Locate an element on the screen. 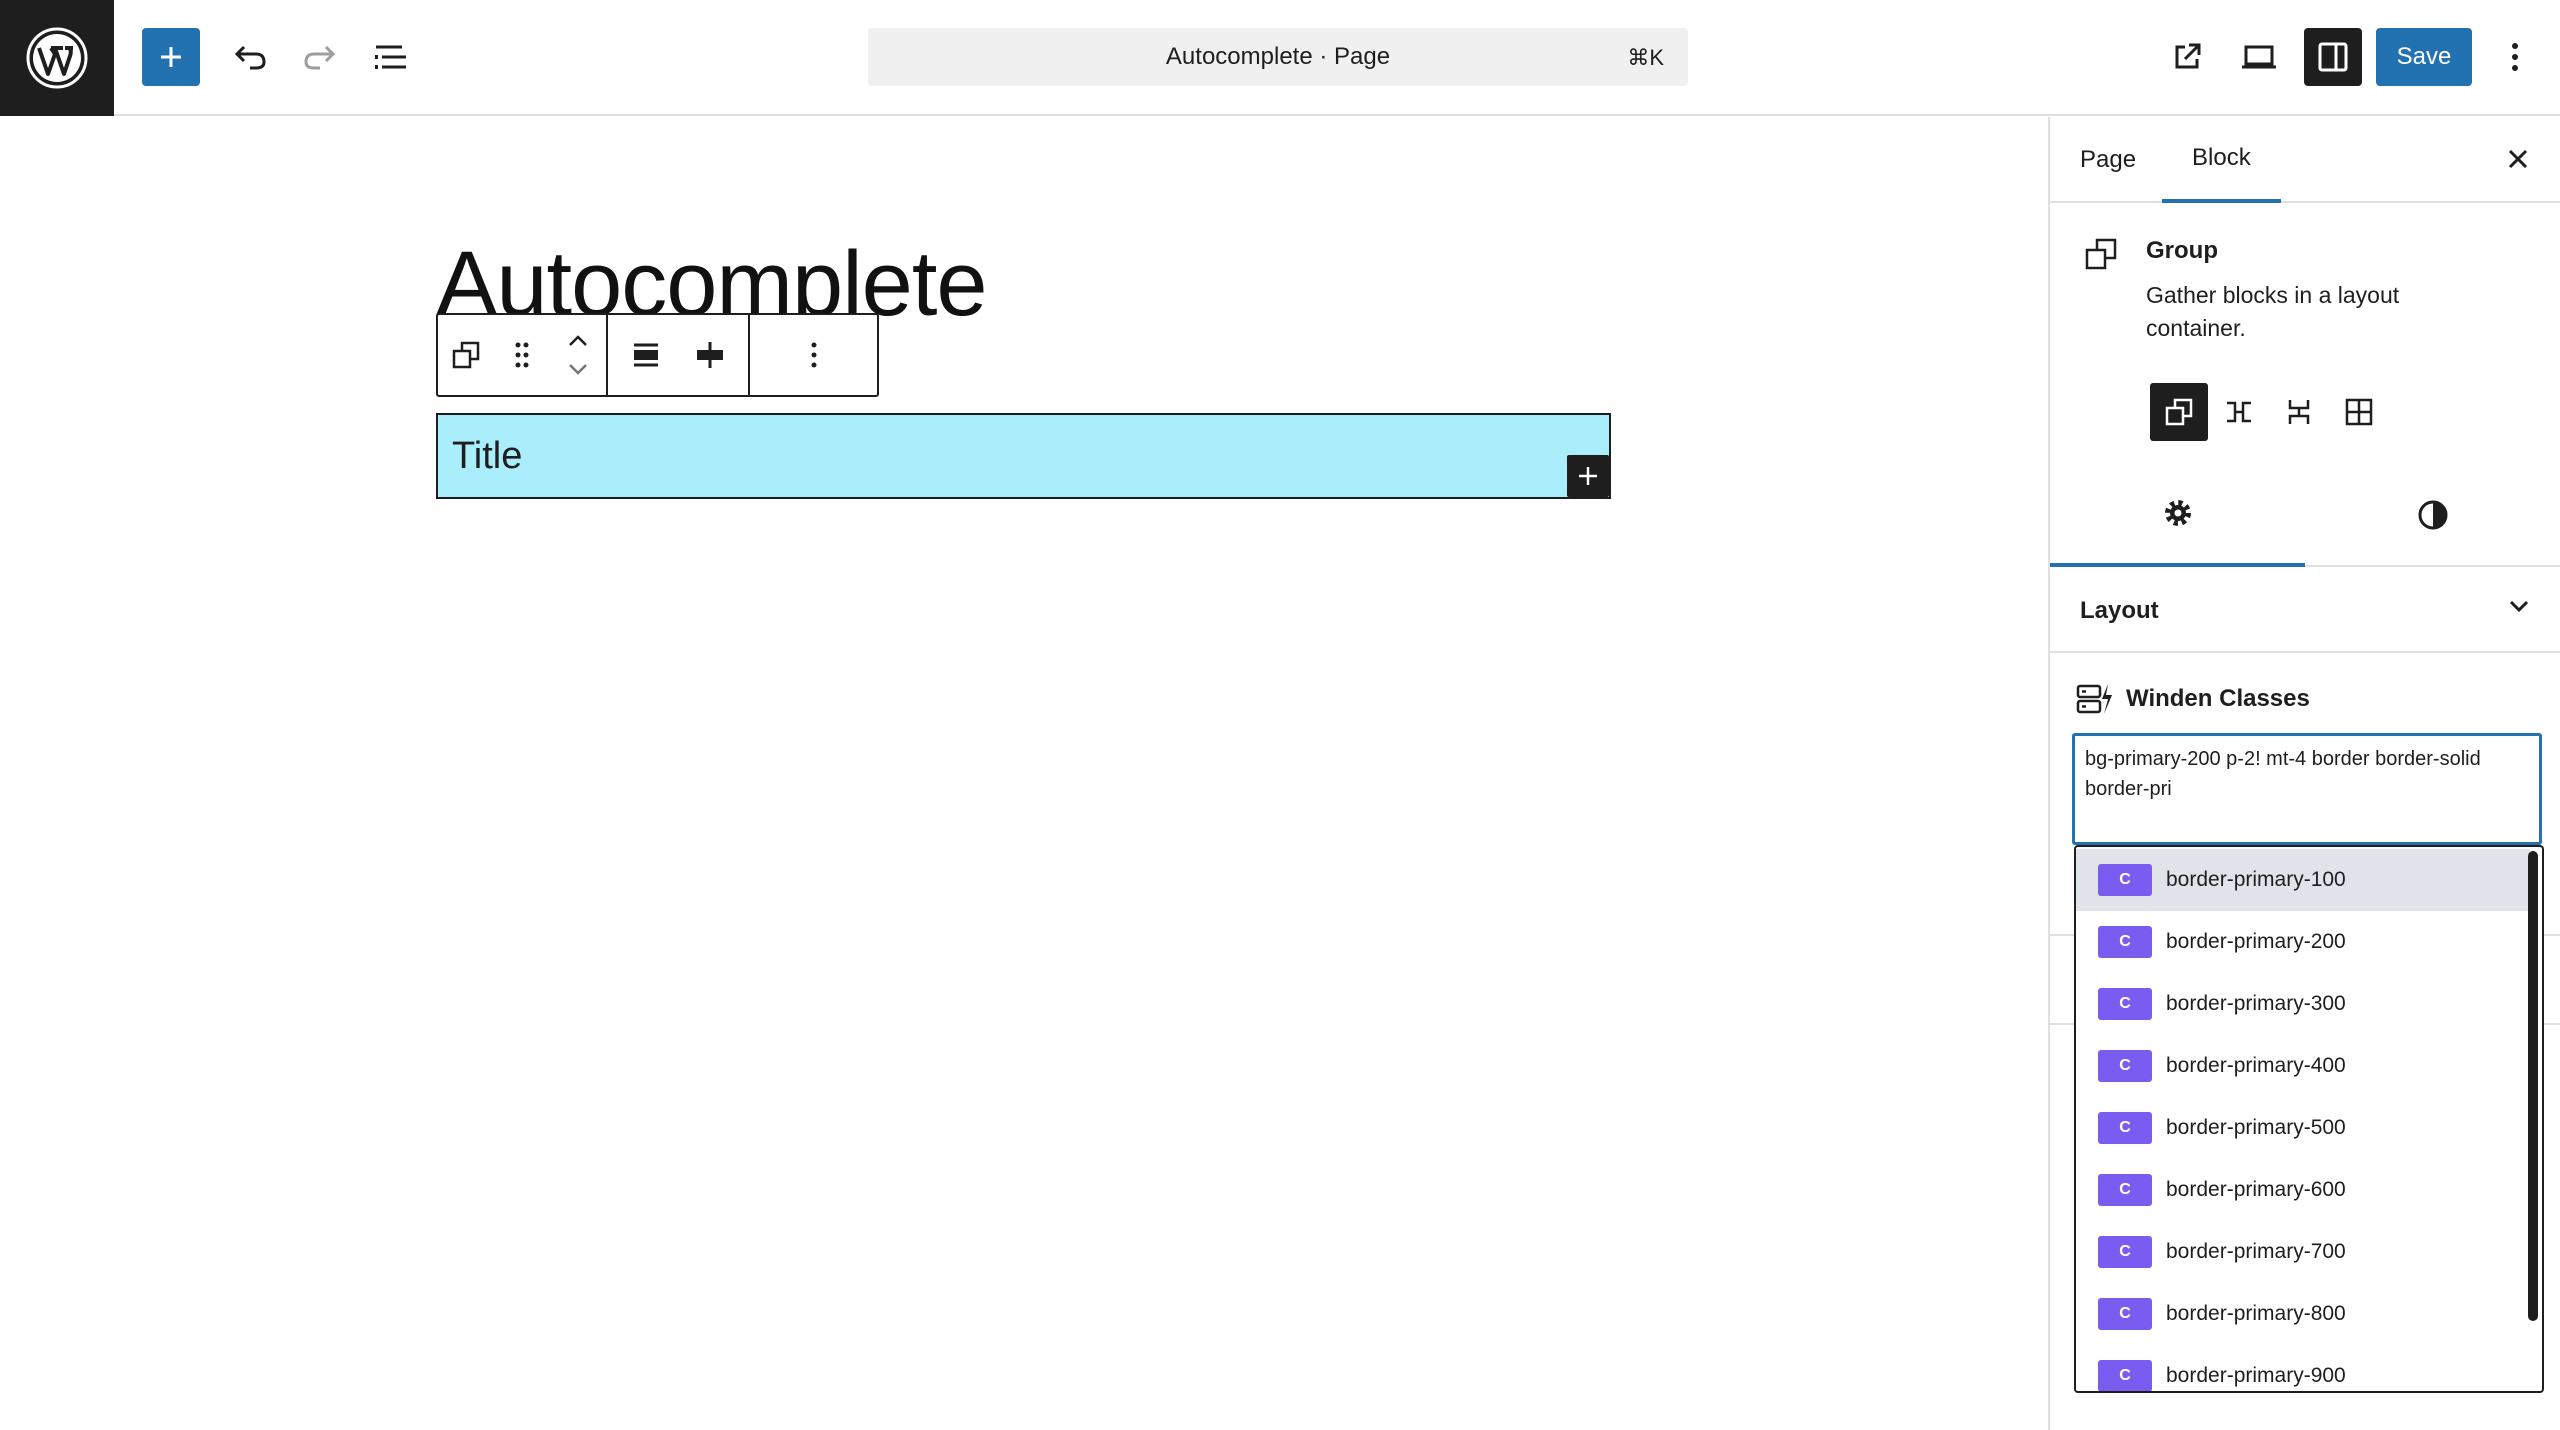 This screenshot has height=1430, width=2560. autocomplete-option: C border-primary-600 is located at coordinates (2303, 1190).